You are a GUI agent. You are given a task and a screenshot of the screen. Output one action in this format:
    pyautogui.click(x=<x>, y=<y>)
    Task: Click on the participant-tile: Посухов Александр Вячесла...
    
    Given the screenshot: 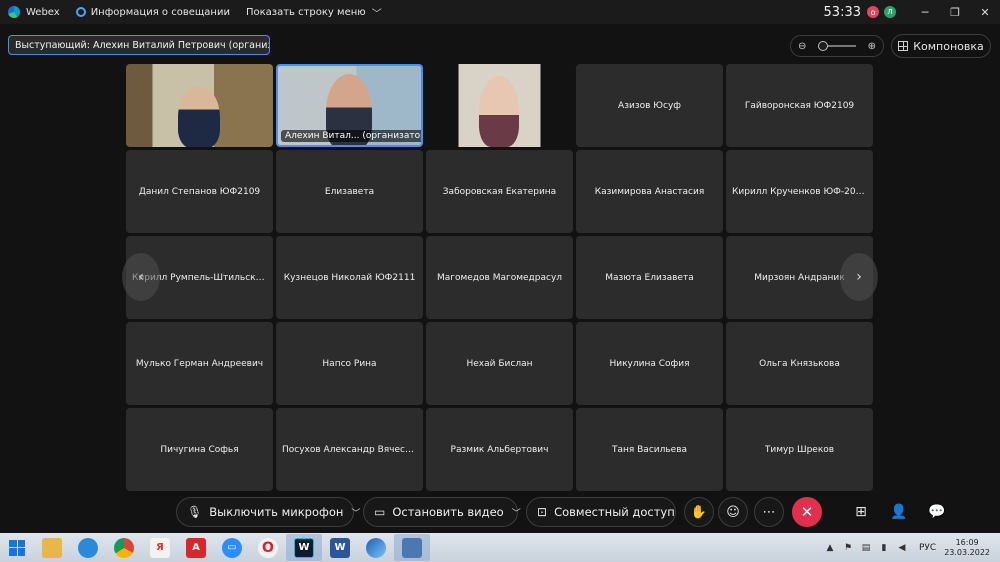 What is the action you would take?
    pyautogui.click(x=349, y=449)
    